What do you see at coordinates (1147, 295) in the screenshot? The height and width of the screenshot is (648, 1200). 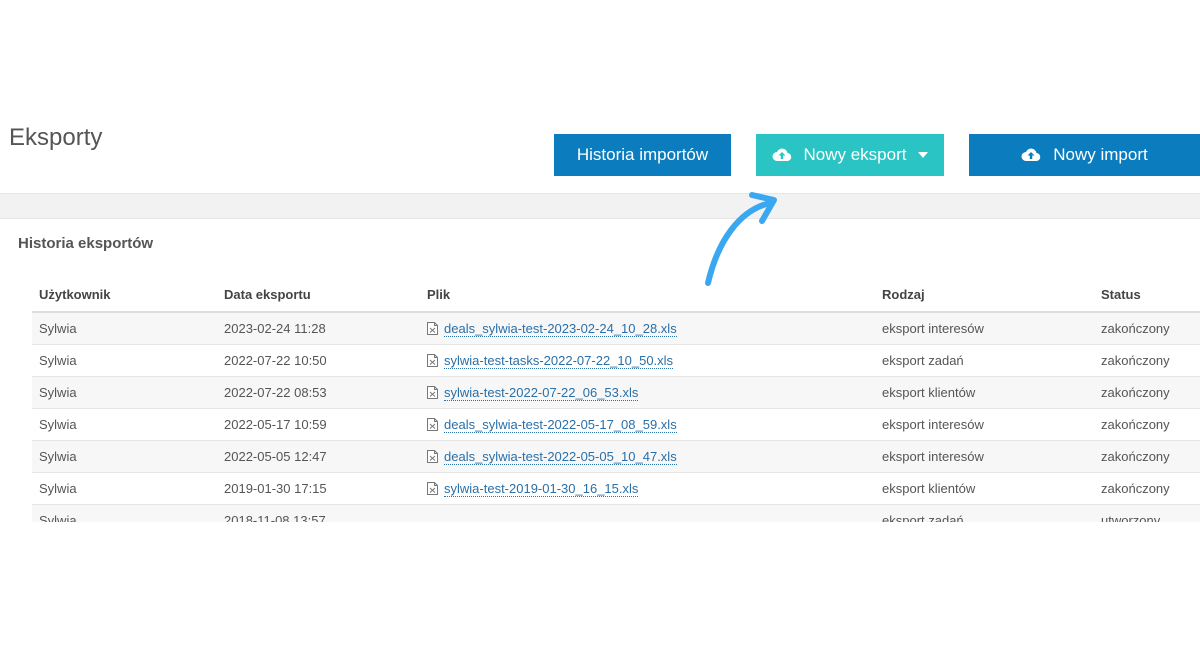 I see `column-header-status: Status` at bounding box center [1147, 295].